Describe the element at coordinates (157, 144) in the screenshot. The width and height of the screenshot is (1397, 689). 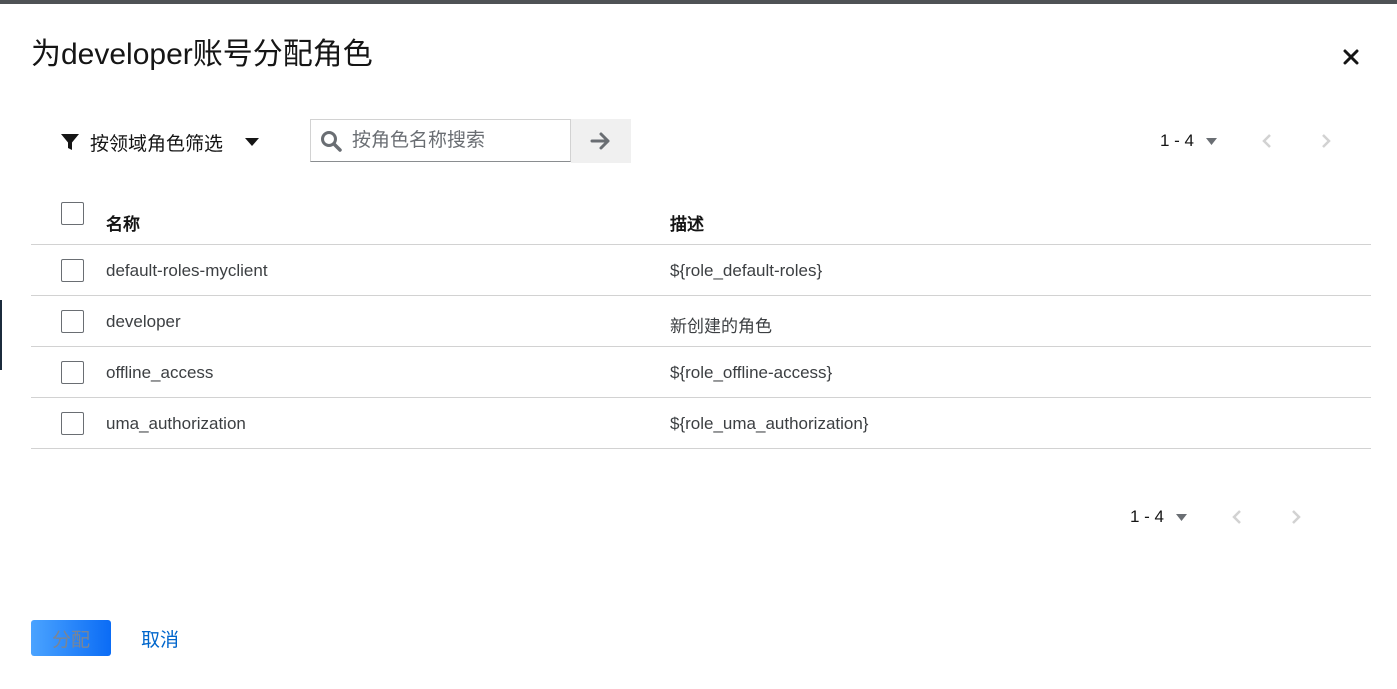
I see `filter-label: 按领域角色筛选` at that location.